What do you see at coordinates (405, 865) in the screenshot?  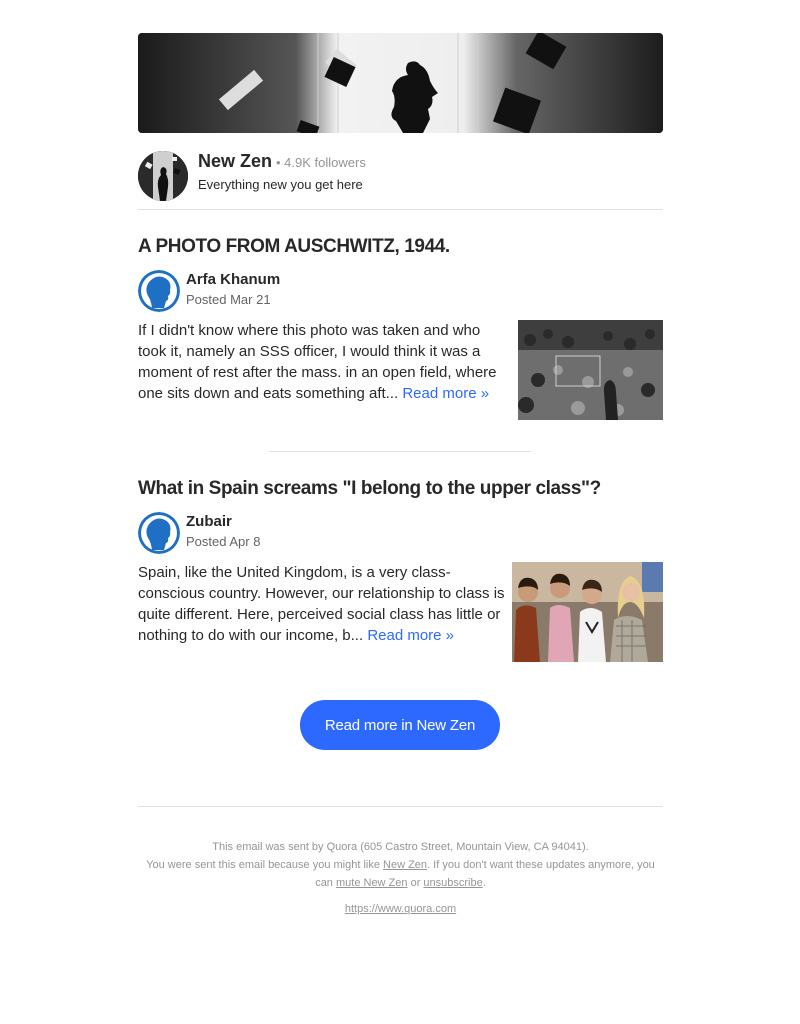 I see `footer-space-link: New Zen` at bounding box center [405, 865].